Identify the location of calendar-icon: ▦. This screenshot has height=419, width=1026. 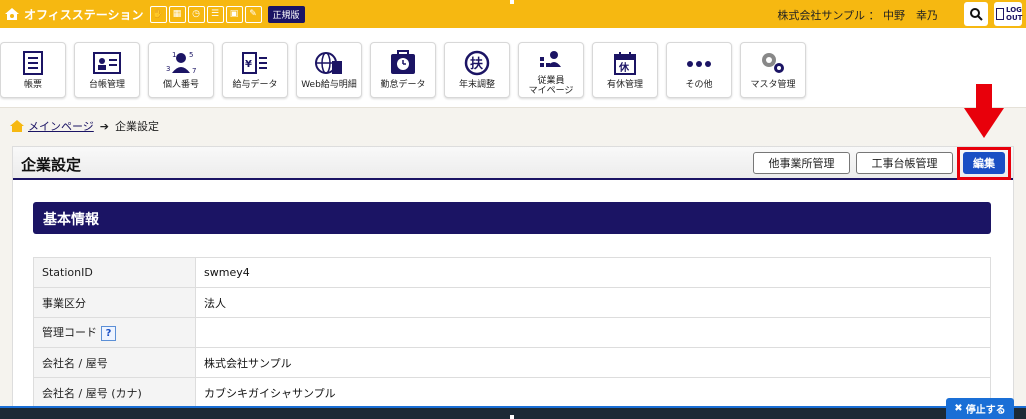
(177, 14).